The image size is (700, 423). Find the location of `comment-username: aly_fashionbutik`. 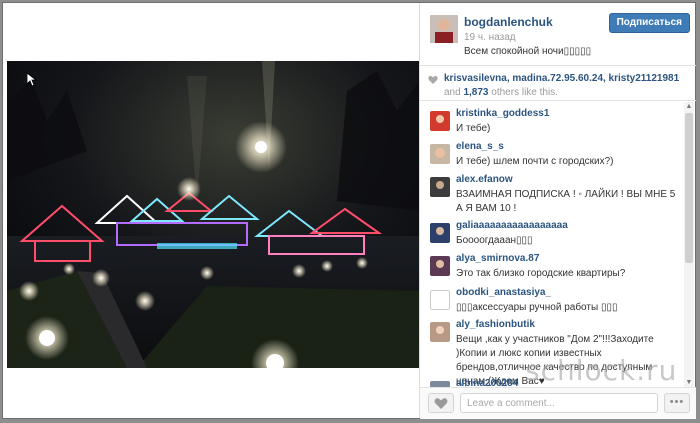

comment-username: aly_fashionbutik is located at coordinates (495, 324).